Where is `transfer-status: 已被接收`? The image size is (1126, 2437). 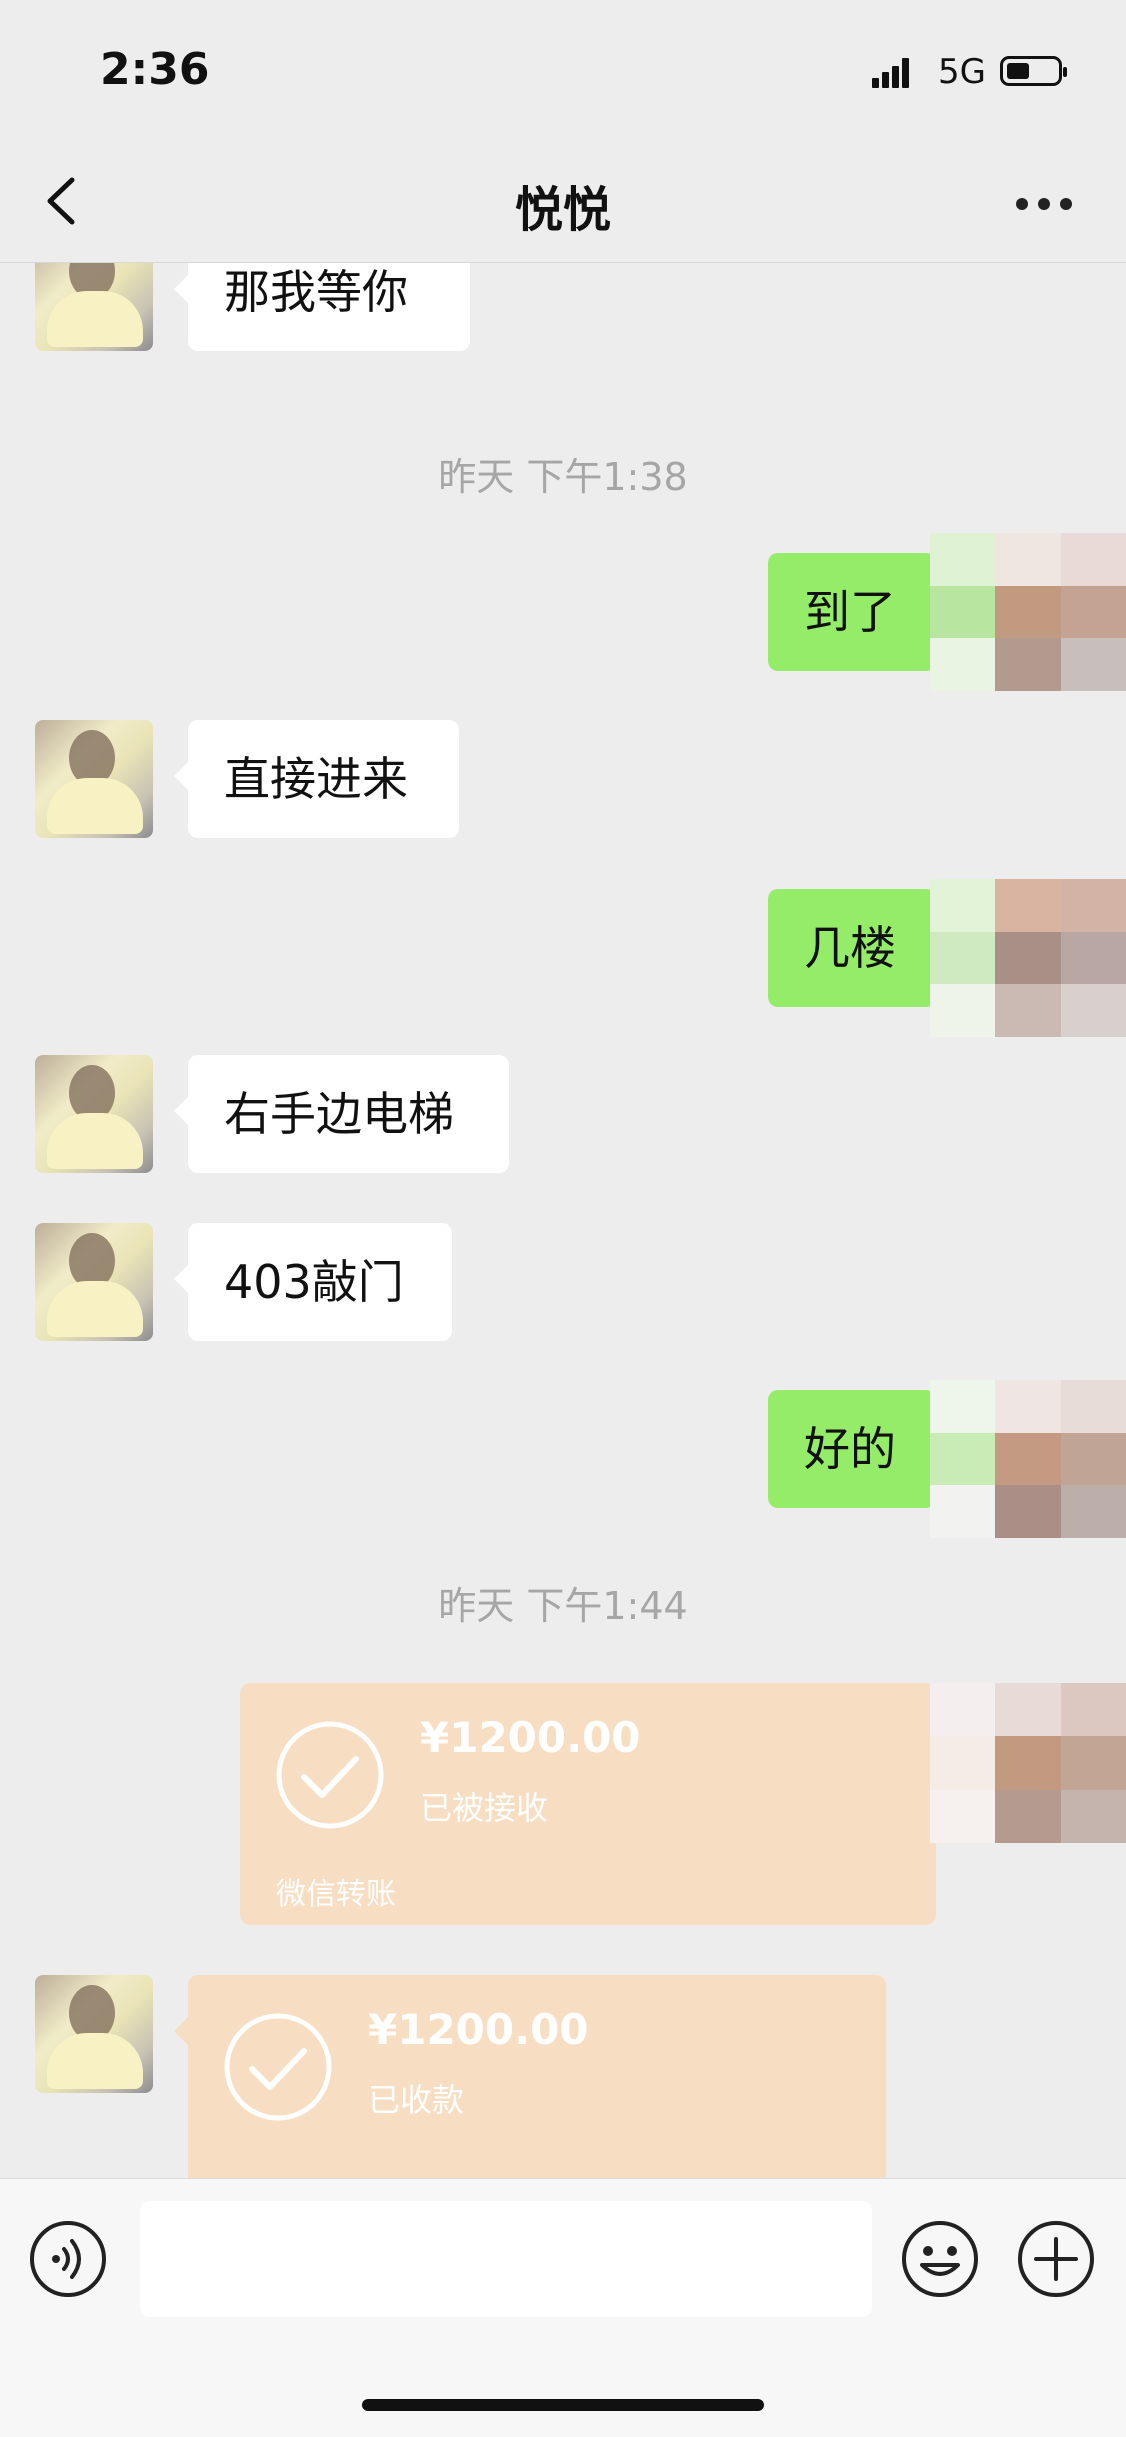
transfer-status: 已被接收 is located at coordinates (484, 1808).